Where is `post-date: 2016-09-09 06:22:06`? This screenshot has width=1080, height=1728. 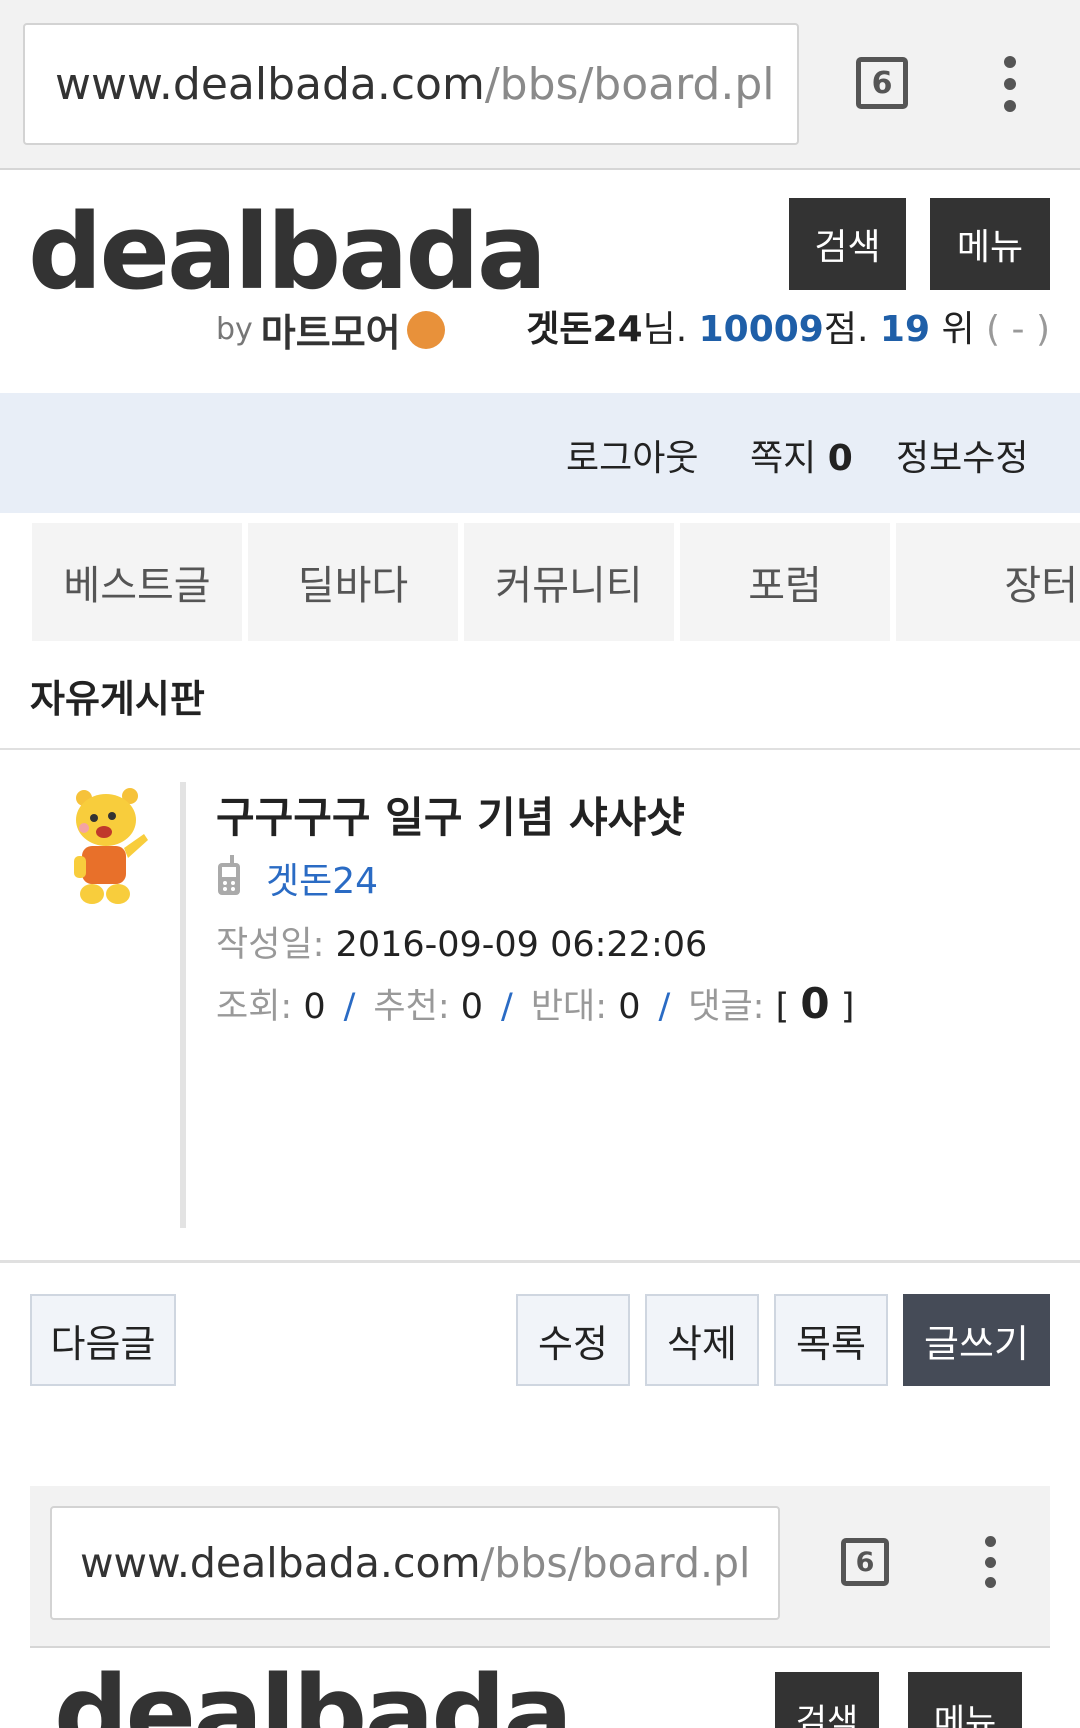
post-date: 2016-09-09 06:22:06 is located at coordinates (521, 945).